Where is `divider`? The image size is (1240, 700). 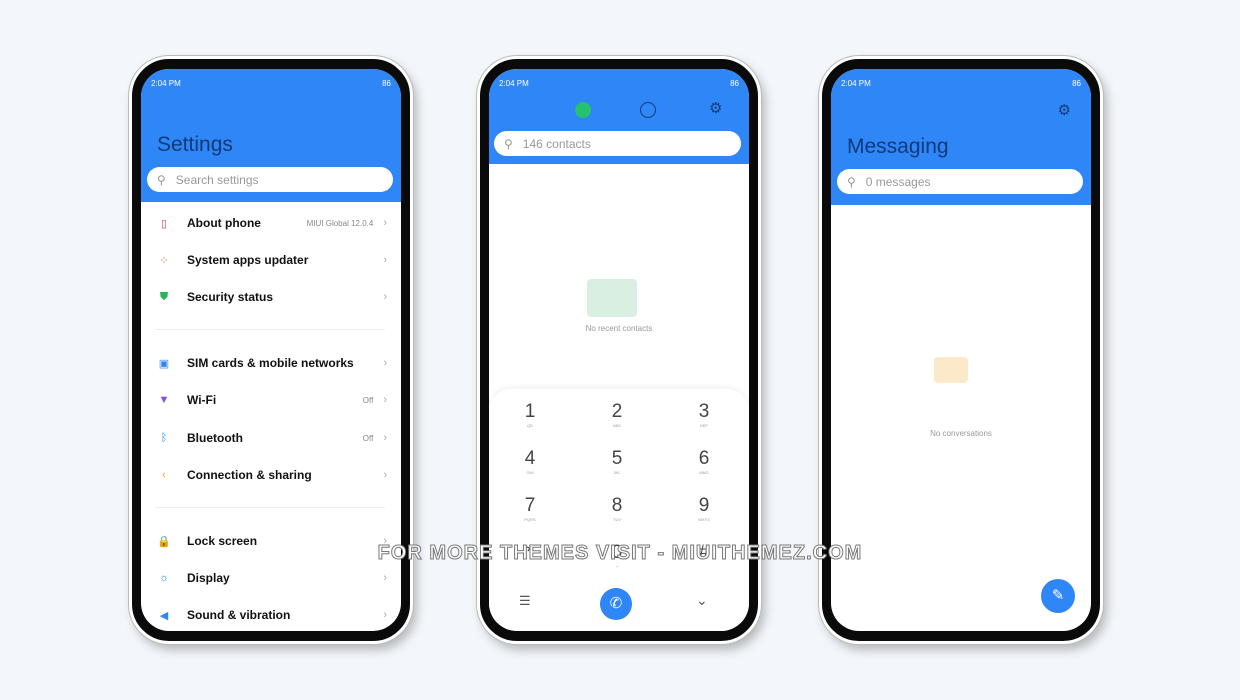 divider is located at coordinates (270, 507).